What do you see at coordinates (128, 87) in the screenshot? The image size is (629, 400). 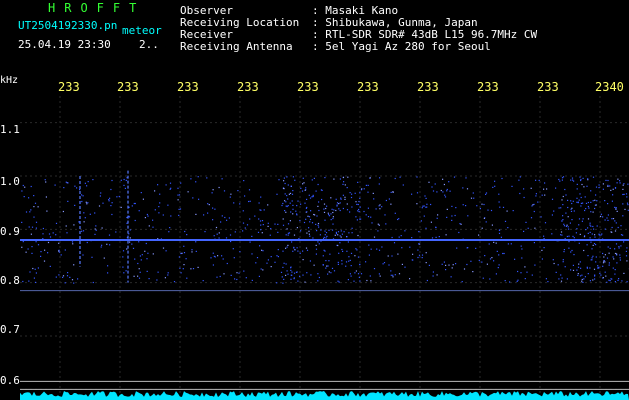 I see `x-tick-label: 233` at bounding box center [128, 87].